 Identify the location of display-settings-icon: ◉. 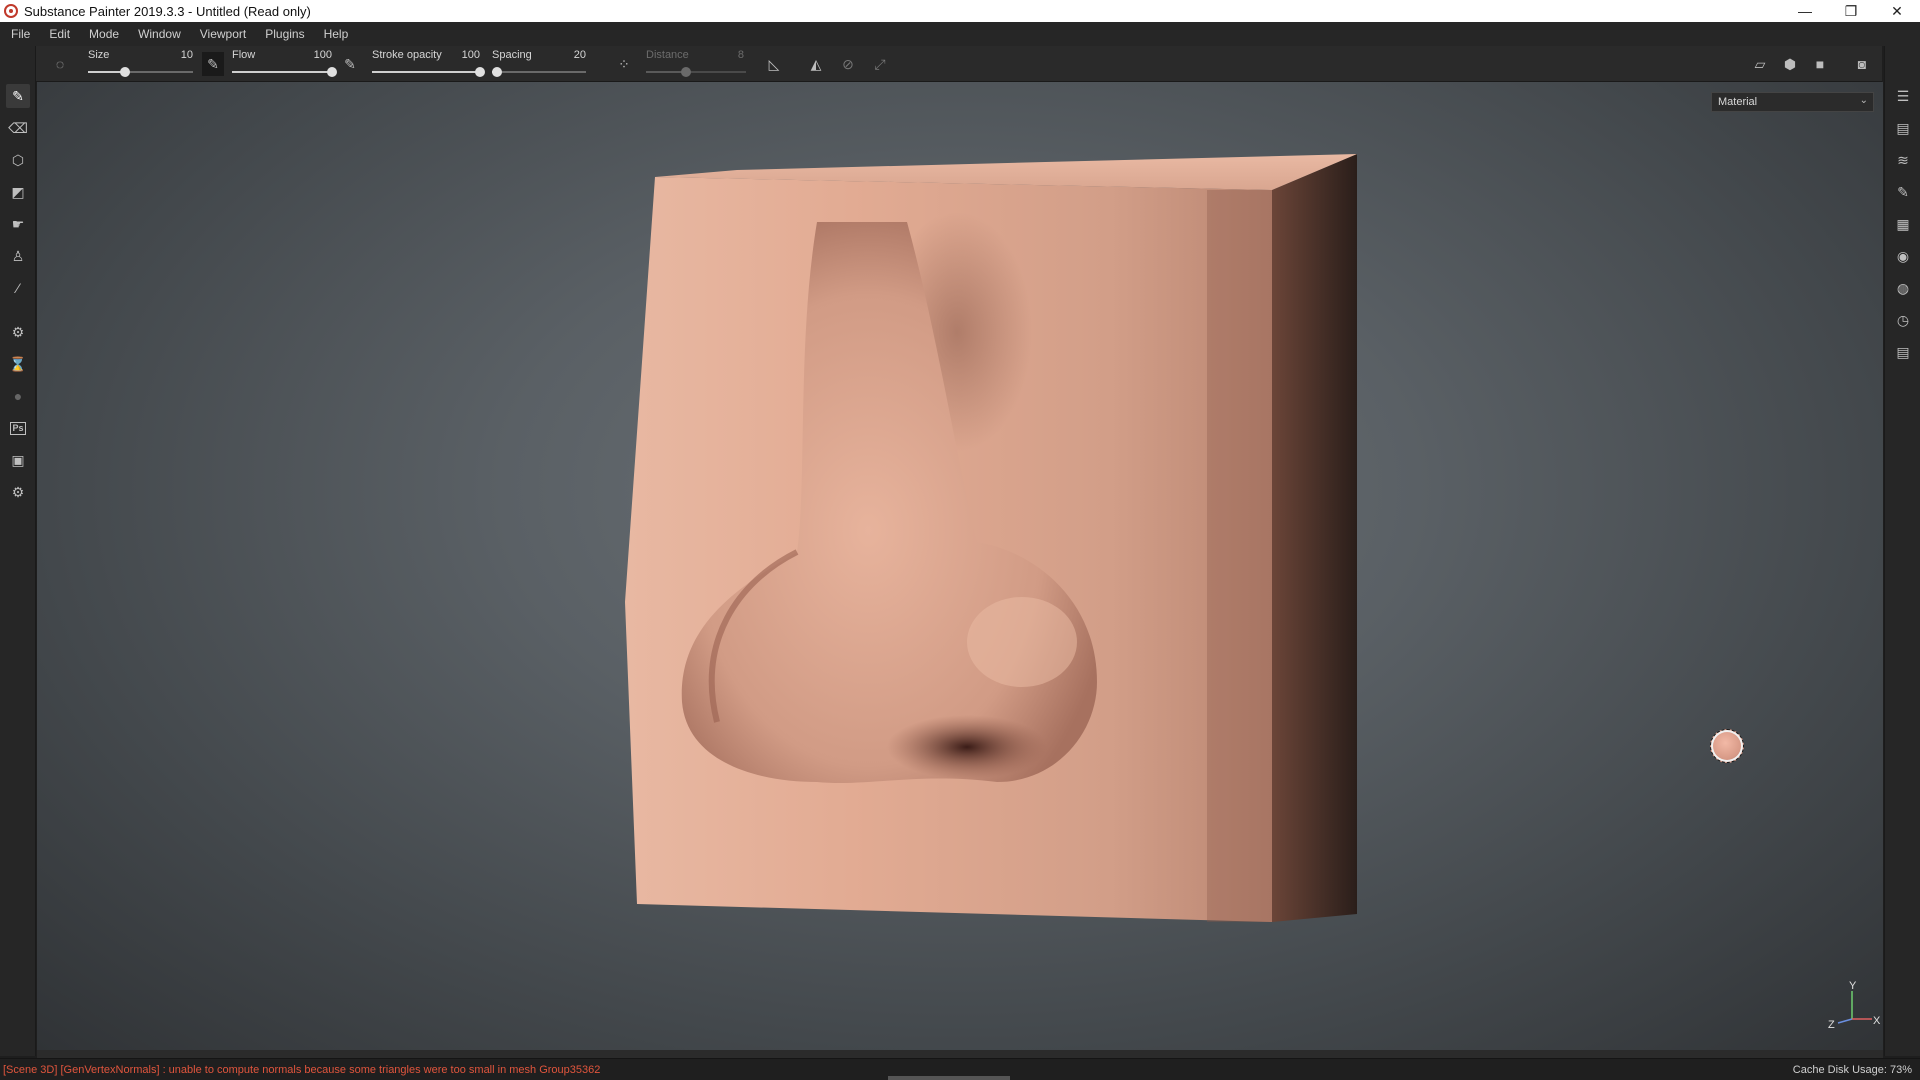
(1903, 256).